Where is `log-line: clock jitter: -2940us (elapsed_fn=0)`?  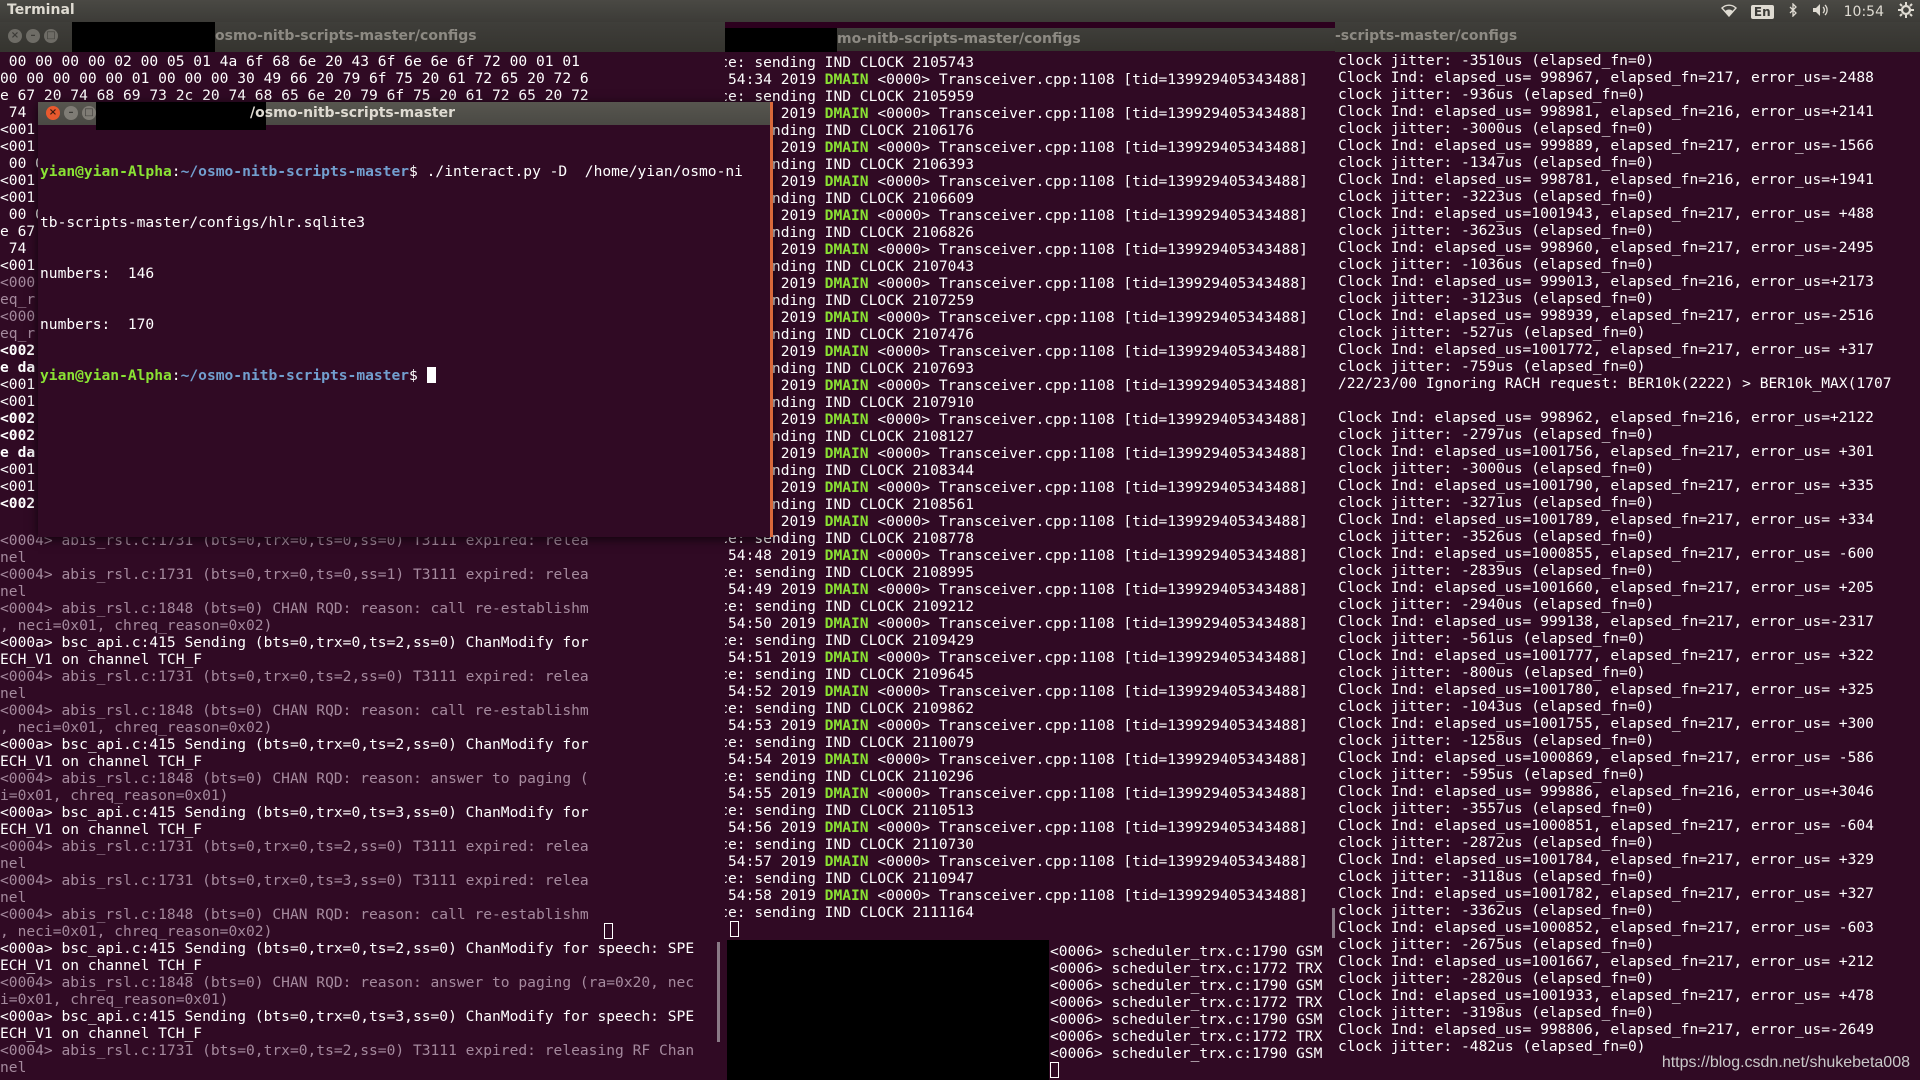
log-line: clock jitter: -2940us (elapsed_fn=0) is located at coordinates (1496, 604).